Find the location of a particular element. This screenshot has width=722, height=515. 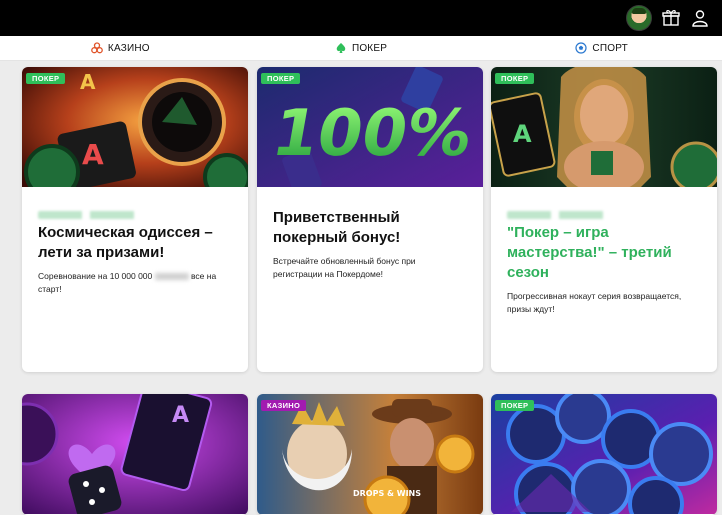

user-icon is located at coordinates (700, 18).